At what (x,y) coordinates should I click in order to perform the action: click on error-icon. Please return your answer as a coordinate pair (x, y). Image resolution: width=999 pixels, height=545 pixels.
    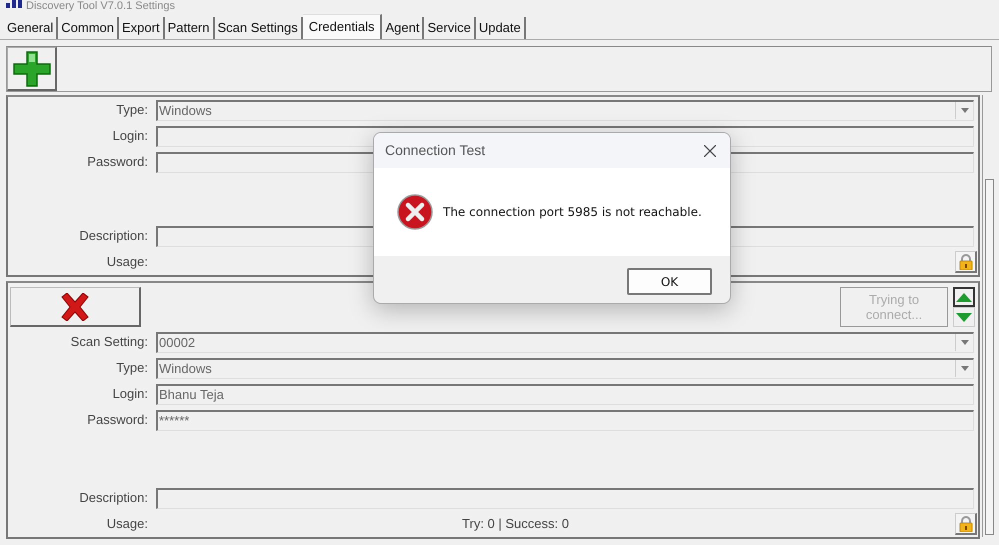
    Looking at the image, I should click on (415, 212).